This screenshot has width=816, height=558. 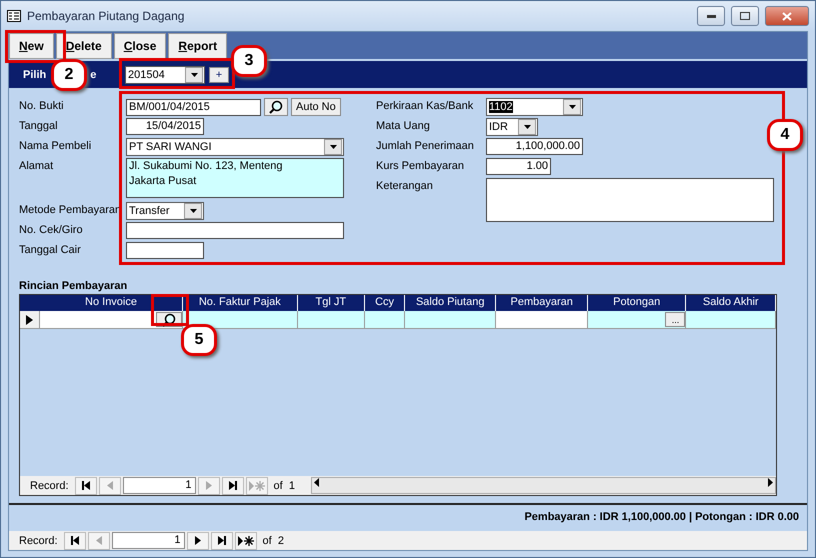 What do you see at coordinates (50, 250) in the screenshot?
I see `field-label: Tanggal Cair` at bounding box center [50, 250].